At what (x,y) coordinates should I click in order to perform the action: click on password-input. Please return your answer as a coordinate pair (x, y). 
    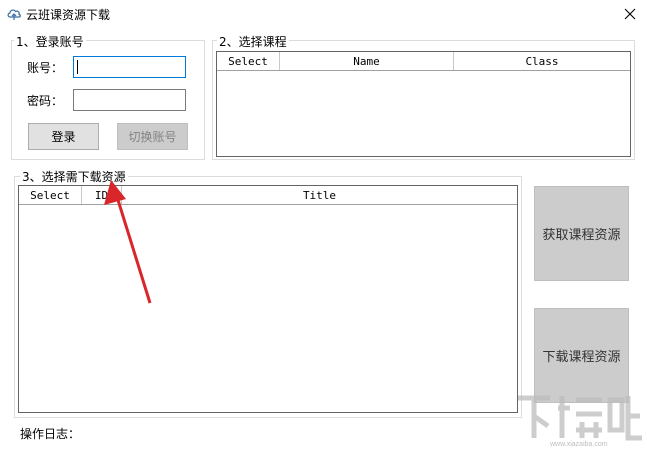
    Looking at the image, I should click on (129, 100).